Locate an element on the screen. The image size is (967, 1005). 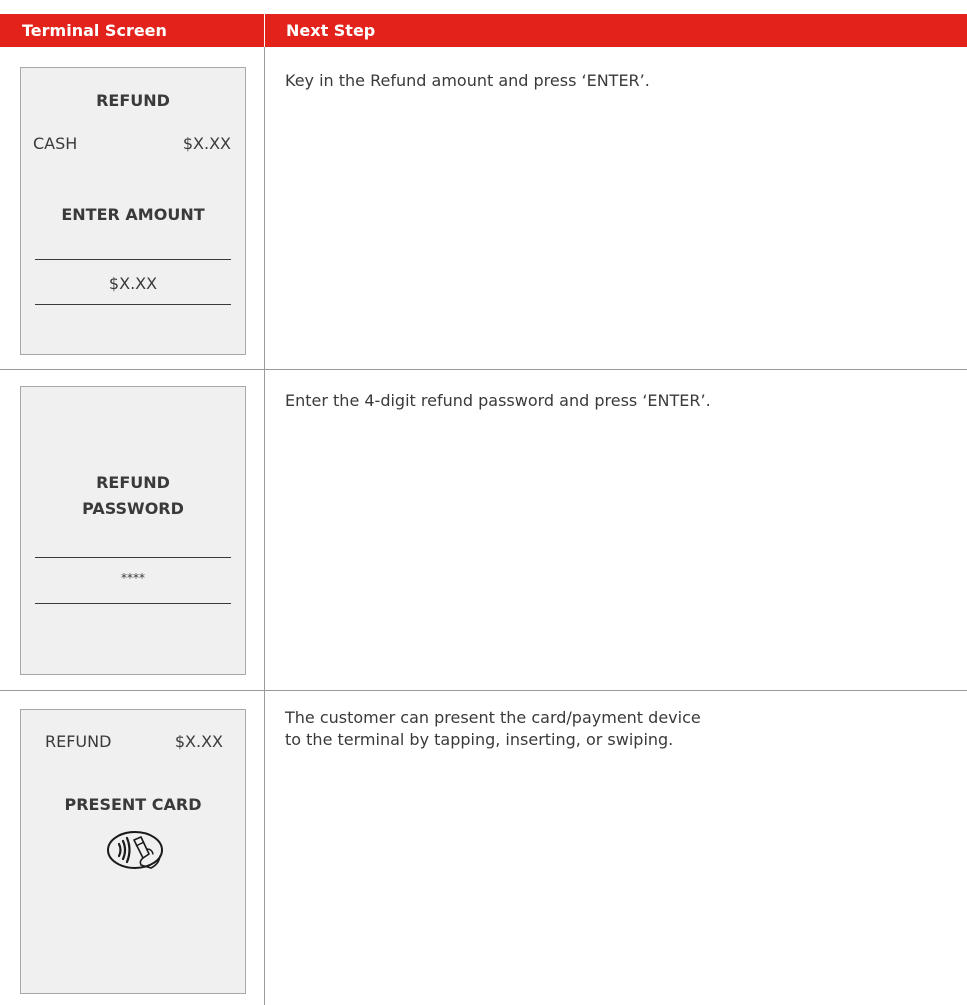
terminal-refund-amount: $X.XX is located at coordinates (198, 741).